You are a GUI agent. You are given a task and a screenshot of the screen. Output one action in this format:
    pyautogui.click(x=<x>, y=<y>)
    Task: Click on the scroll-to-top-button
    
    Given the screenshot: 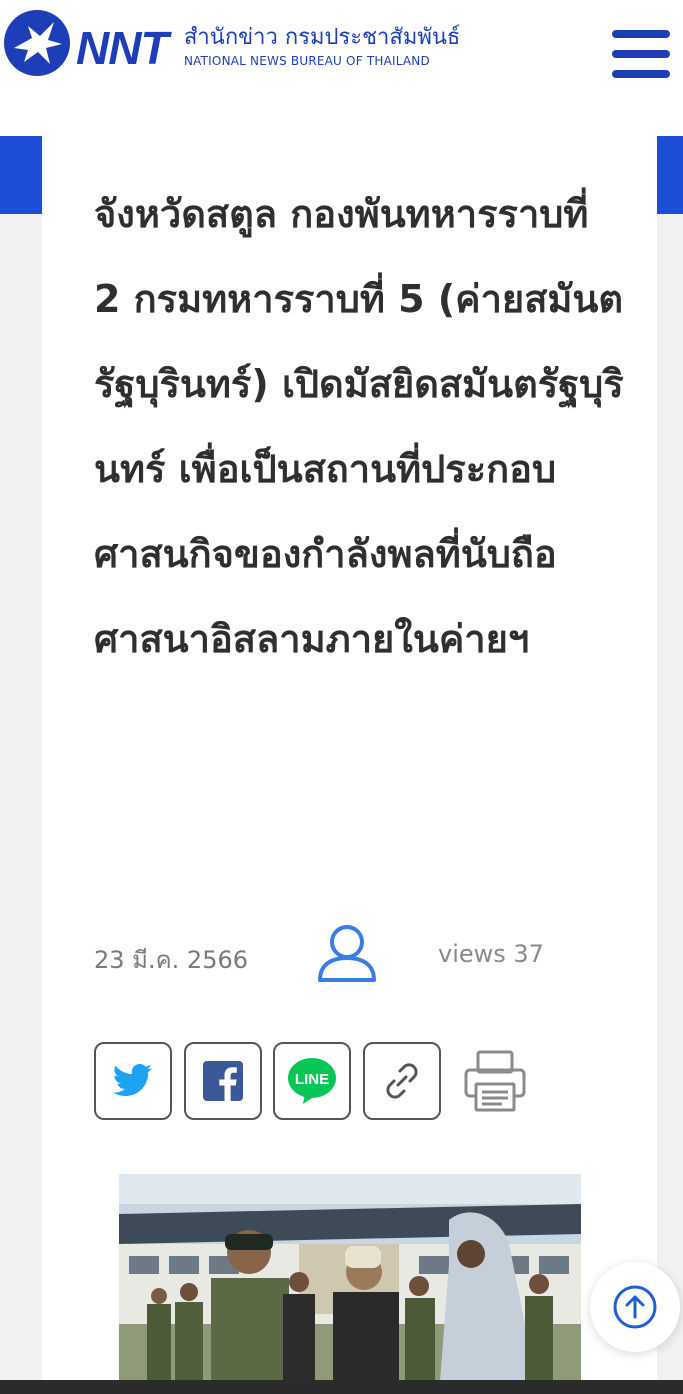 What is the action you would take?
    pyautogui.click(x=635, y=1307)
    